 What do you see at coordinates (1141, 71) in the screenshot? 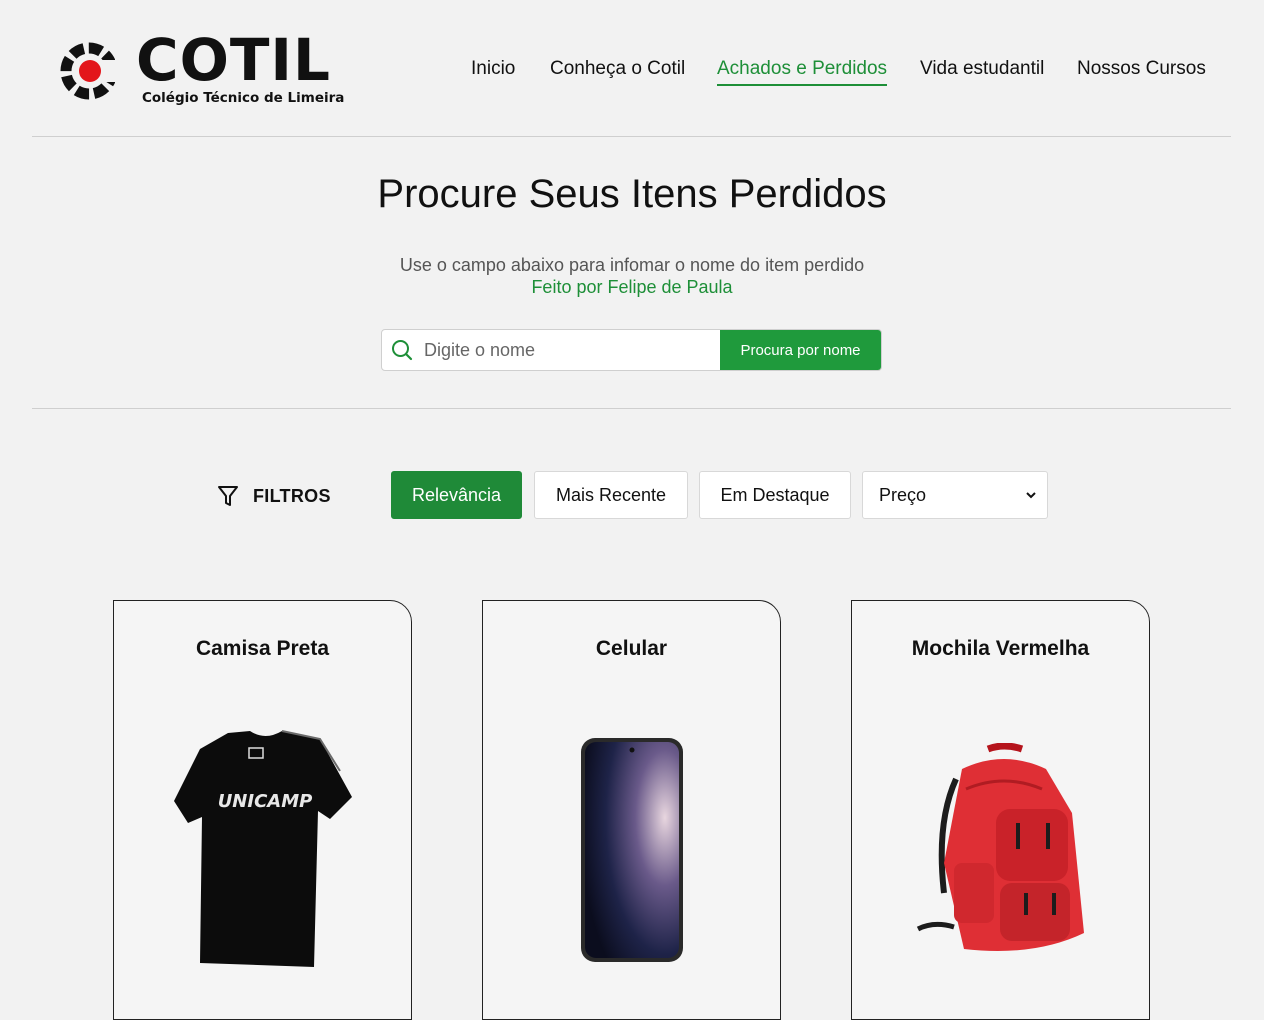
I see `nav-item-nossos-cursos: Nossos Cursos` at bounding box center [1141, 71].